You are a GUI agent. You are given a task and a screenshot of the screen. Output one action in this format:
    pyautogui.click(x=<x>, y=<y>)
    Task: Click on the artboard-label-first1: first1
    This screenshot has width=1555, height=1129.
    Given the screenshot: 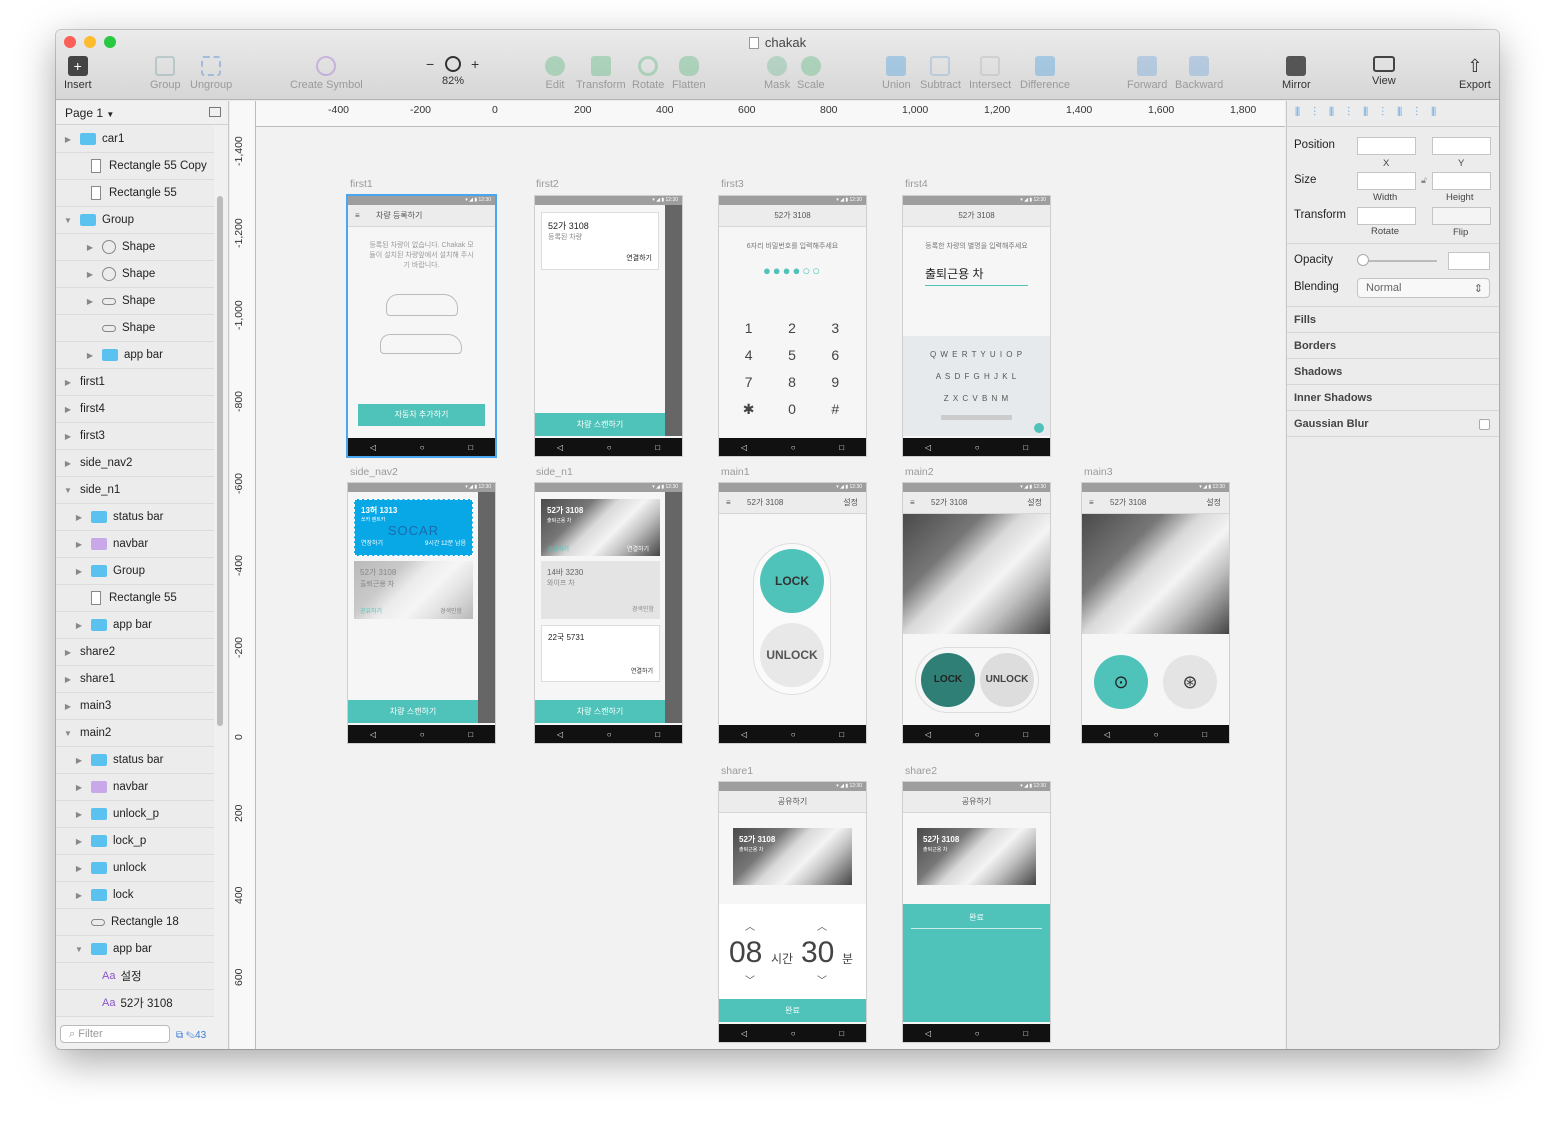 What is the action you would take?
    pyautogui.click(x=361, y=184)
    